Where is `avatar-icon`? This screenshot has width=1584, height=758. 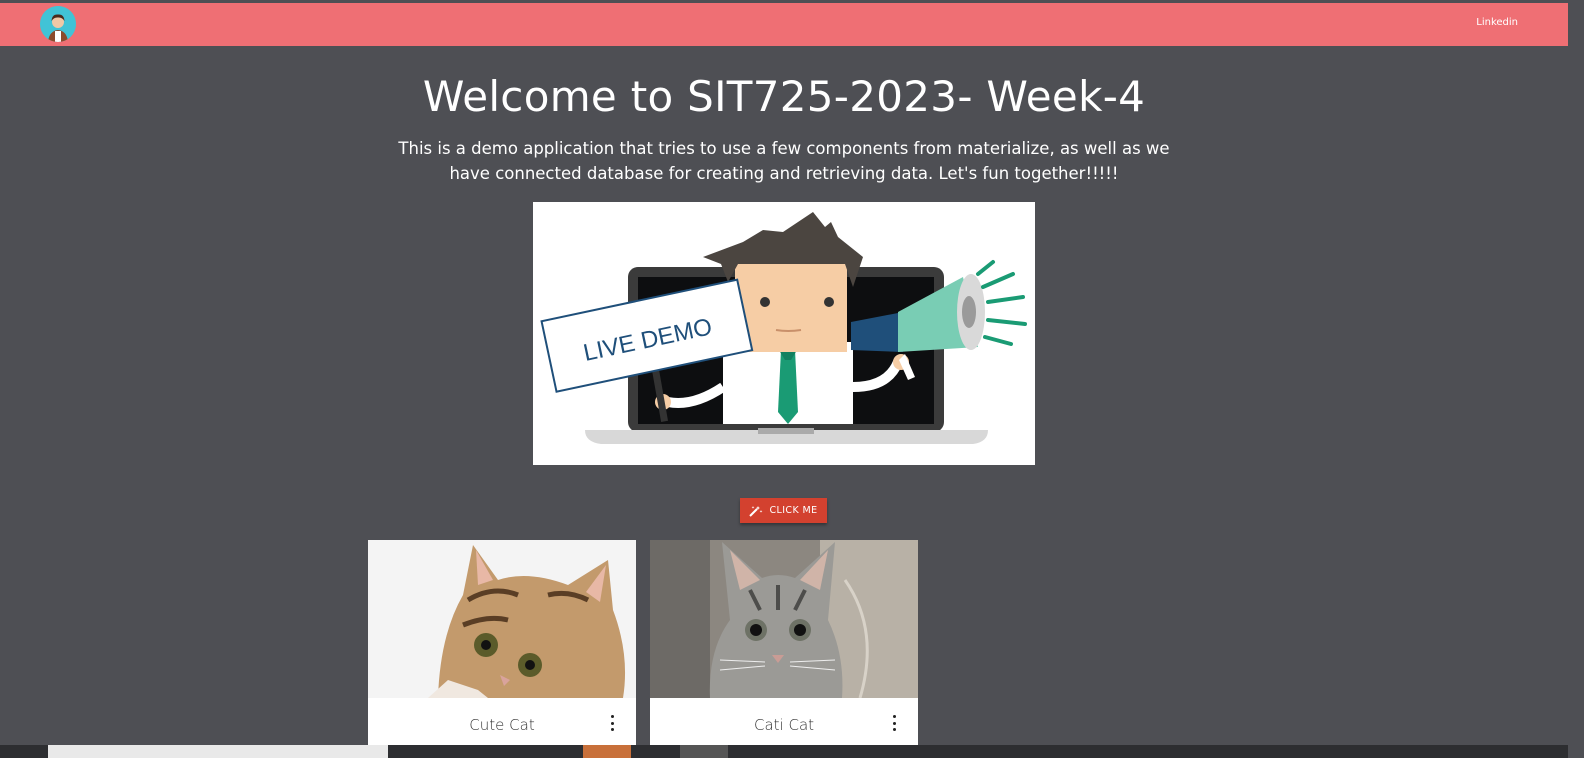
avatar-icon is located at coordinates (58, 24).